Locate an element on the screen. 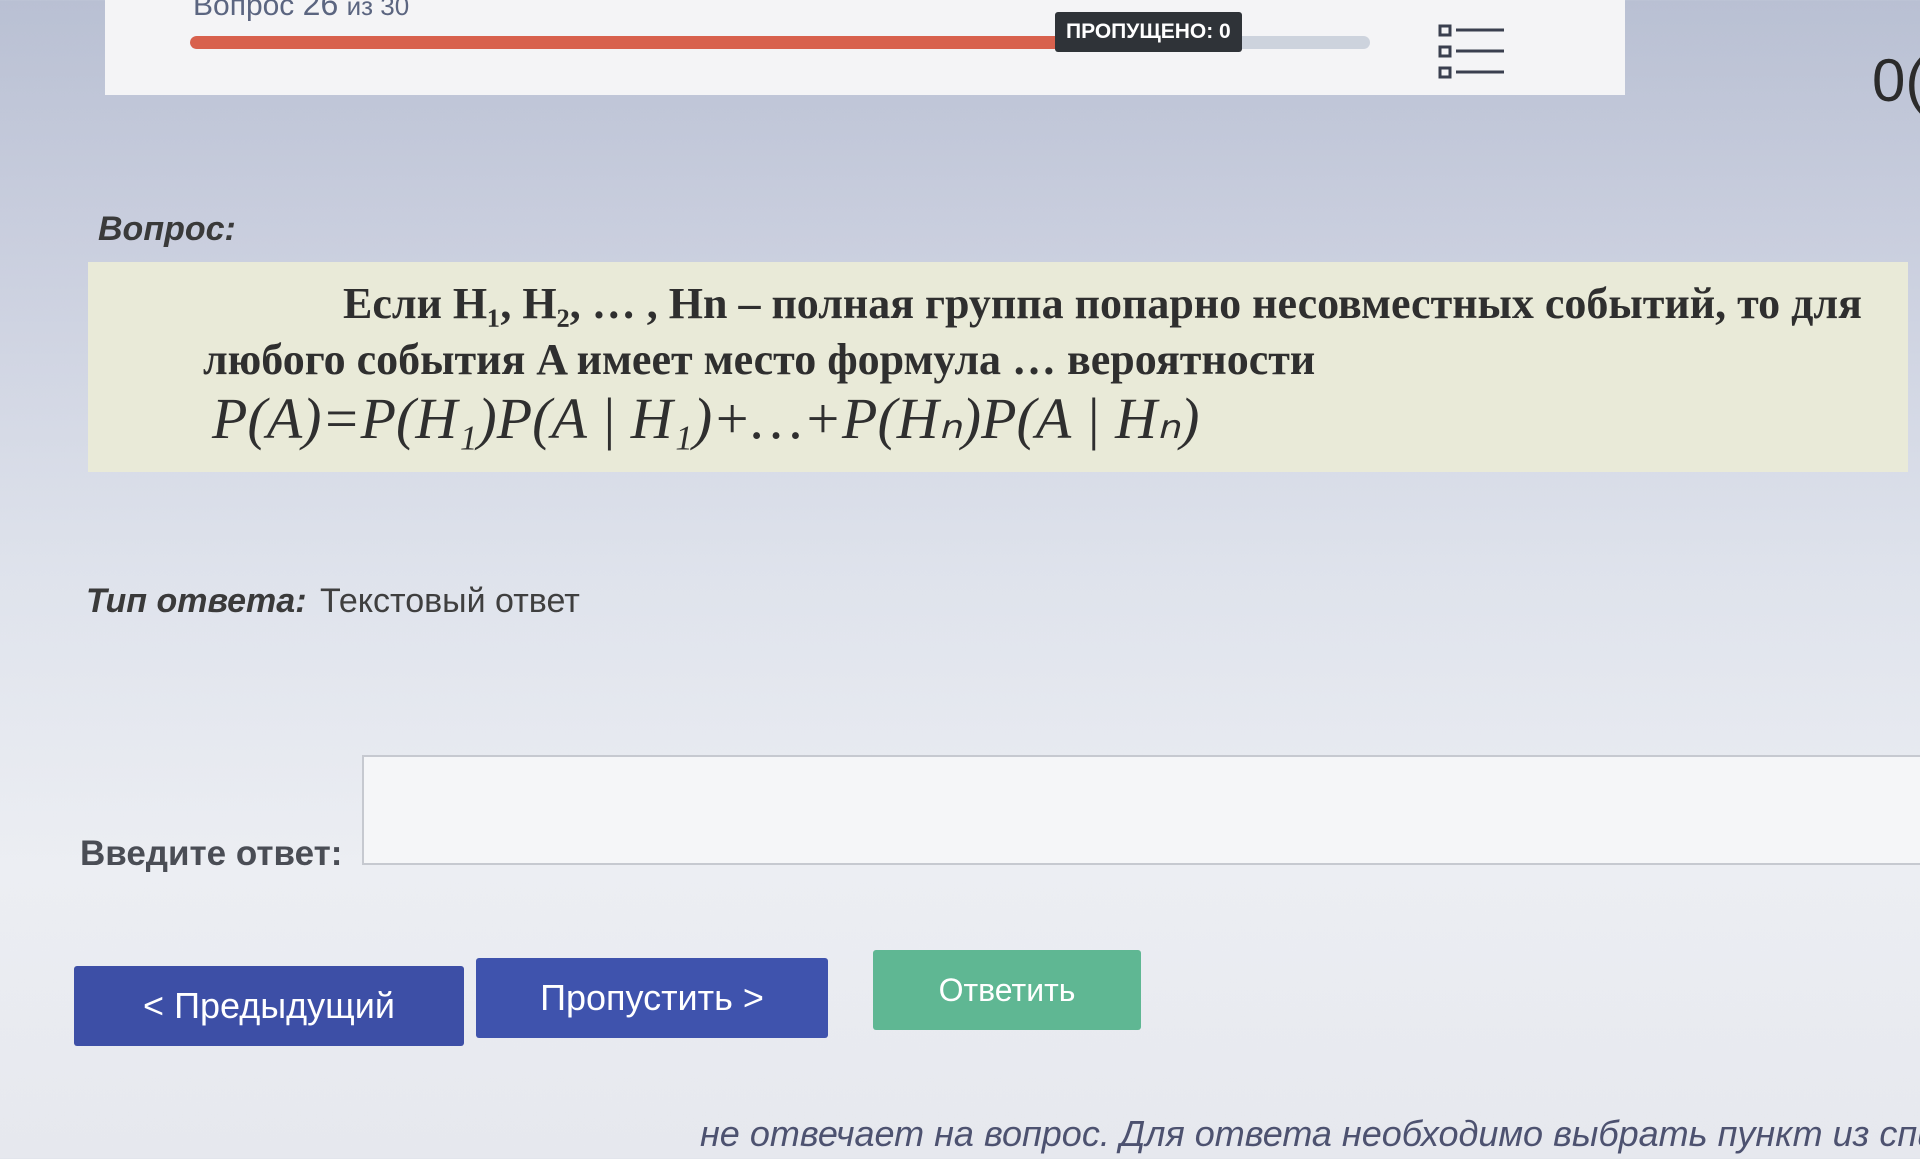 The height and width of the screenshot is (1159, 1920). progress-header: Вопрос 26 из 30 is located at coordinates (865, 47).